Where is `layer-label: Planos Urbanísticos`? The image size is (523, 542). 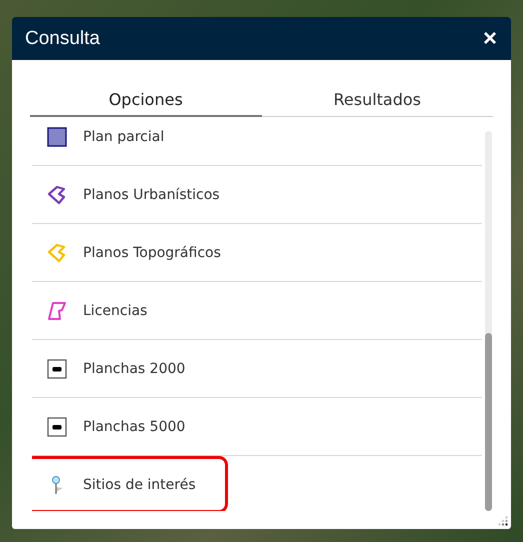
layer-label: Planos Urbanísticos is located at coordinates (151, 194).